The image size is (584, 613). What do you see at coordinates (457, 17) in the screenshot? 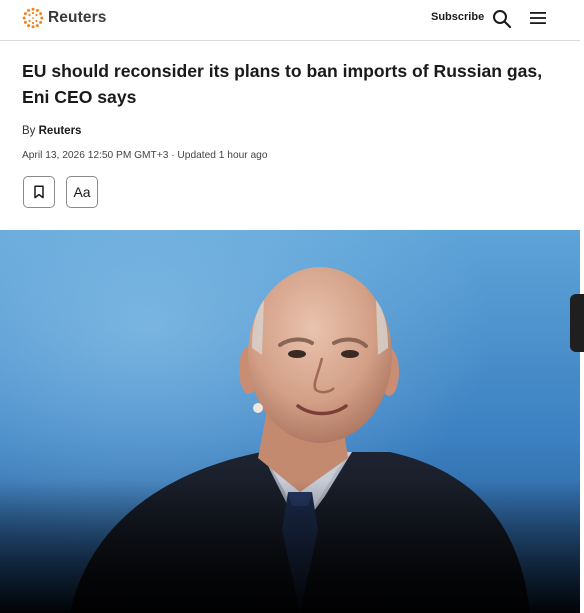
I see `subscribe-link: Subscribe` at bounding box center [457, 17].